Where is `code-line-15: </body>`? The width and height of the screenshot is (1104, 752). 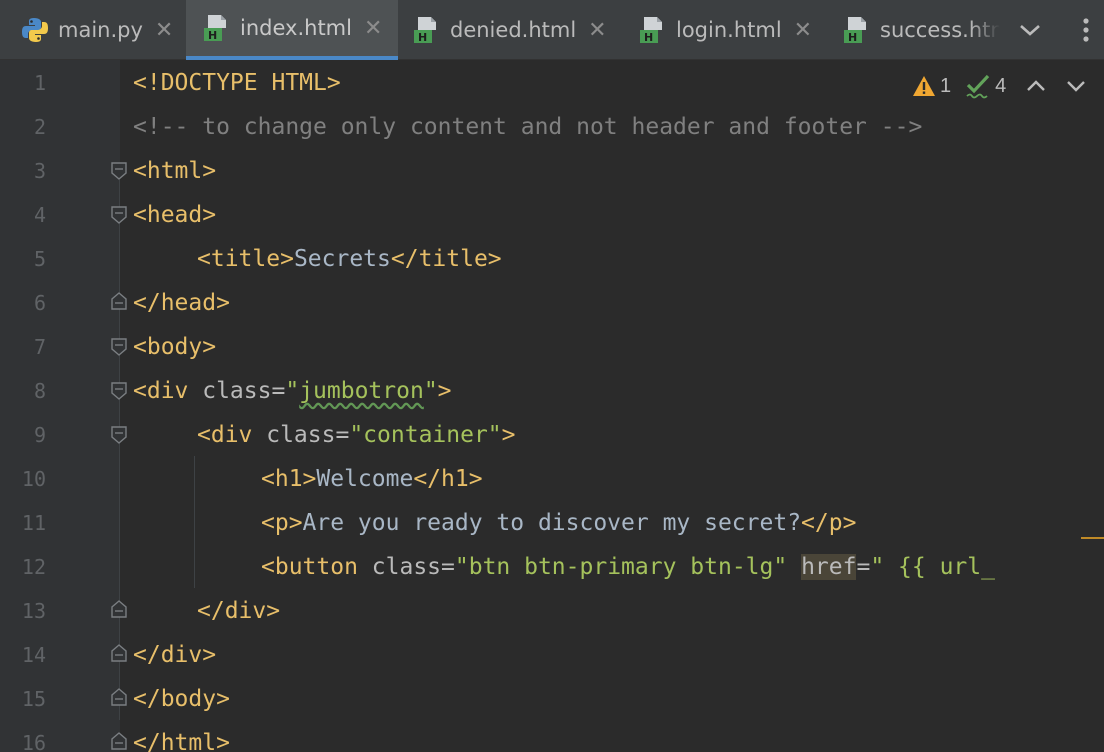
code-line-15: </body> is located at coordinates (181, 699).